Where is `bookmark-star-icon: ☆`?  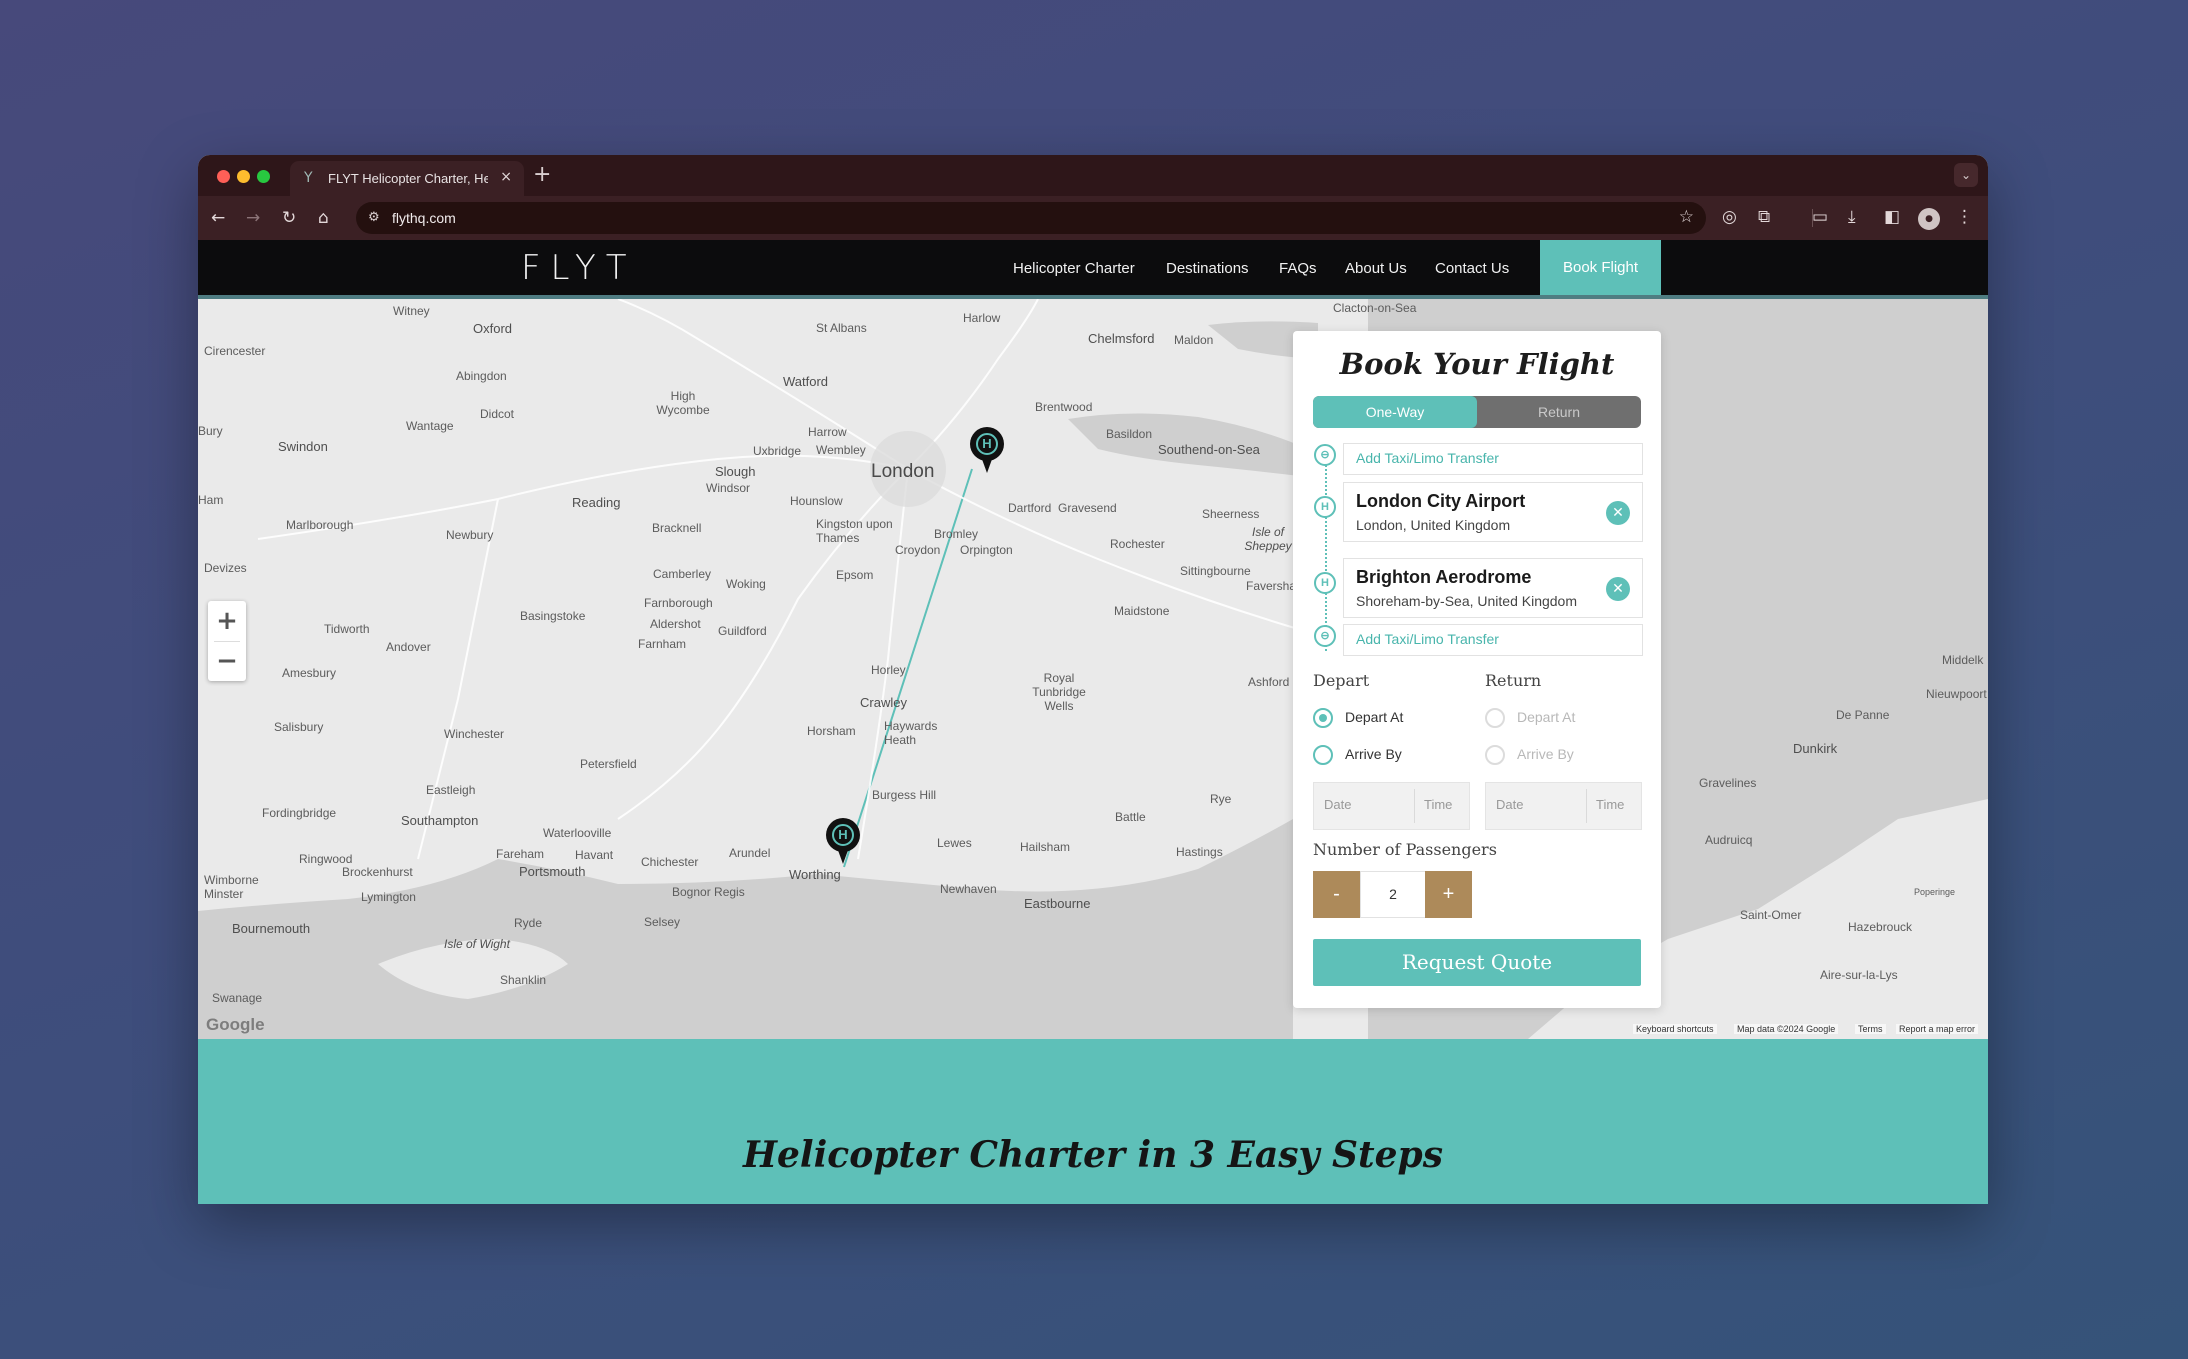
bookmark-star-icon: ☆ is located at coordinates (1686, 217).